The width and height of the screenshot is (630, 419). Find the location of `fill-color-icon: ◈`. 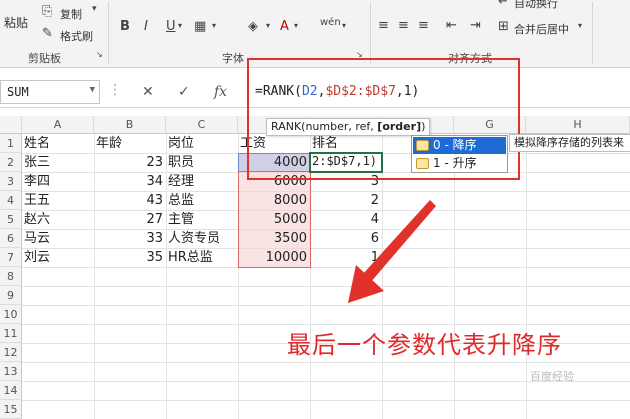

fill-color-icon: ◈ is located at coordinates (253, 26).